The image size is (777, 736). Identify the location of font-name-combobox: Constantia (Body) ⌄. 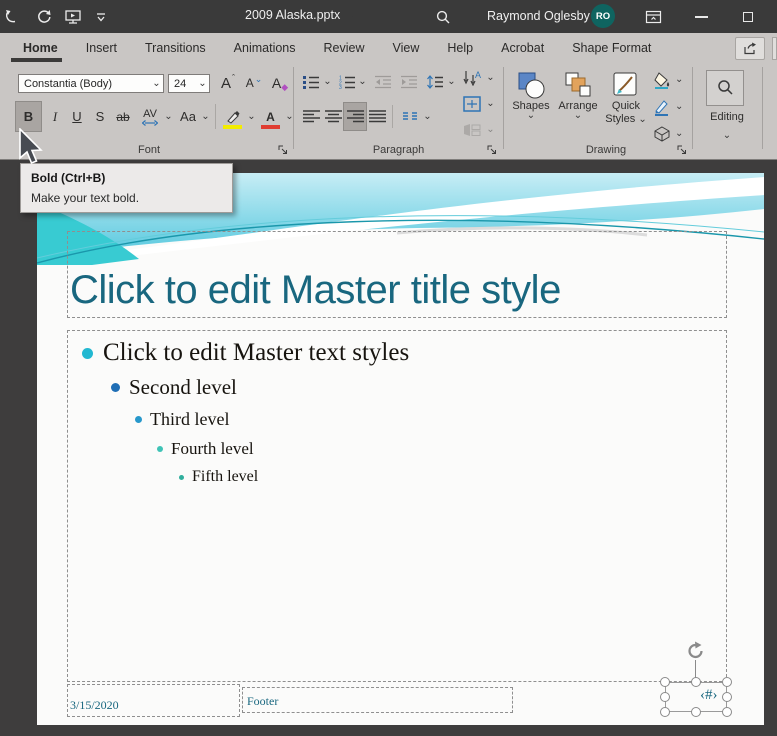
(91, 83).